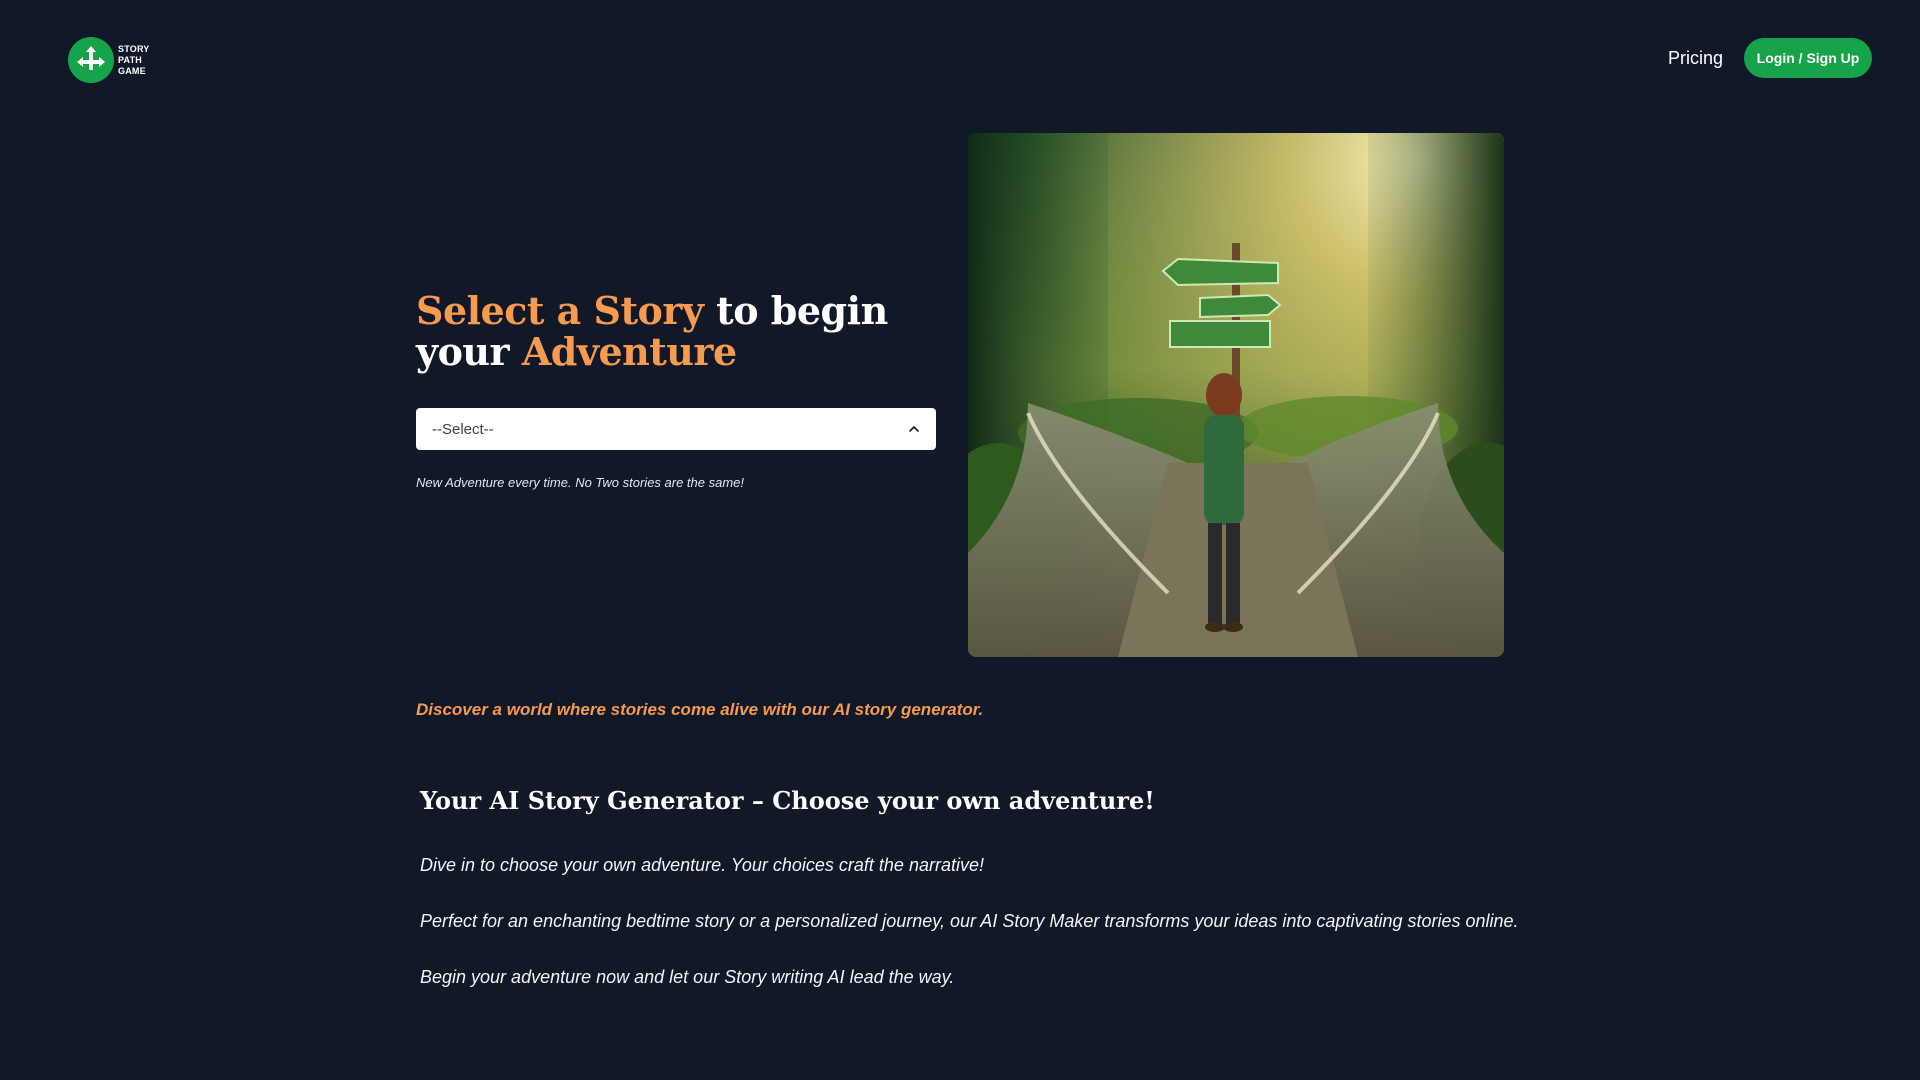 The image size is (1920, 1080). What do you see at coordinates (1808, 58) in the screenshot?
I see `login-signup-button: Login / Sign Up` at bounding box center [1808, 58].